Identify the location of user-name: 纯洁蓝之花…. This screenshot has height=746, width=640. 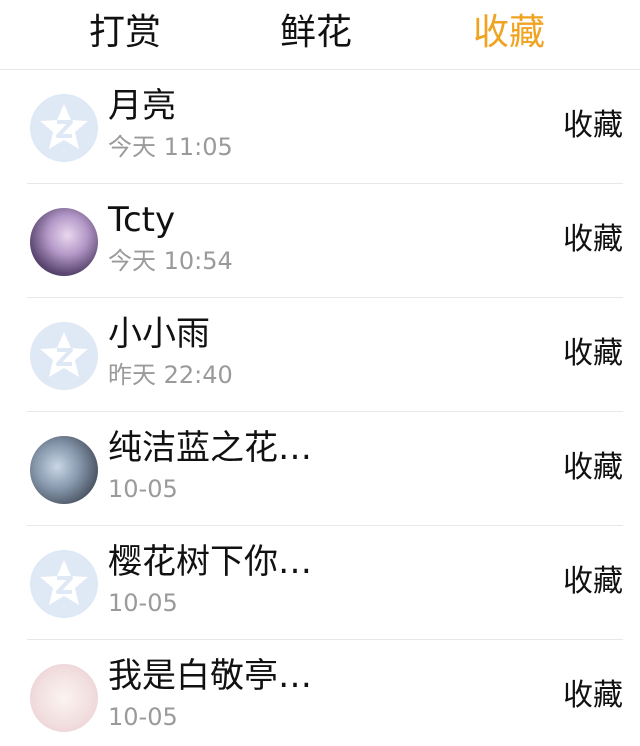
(210, 448).